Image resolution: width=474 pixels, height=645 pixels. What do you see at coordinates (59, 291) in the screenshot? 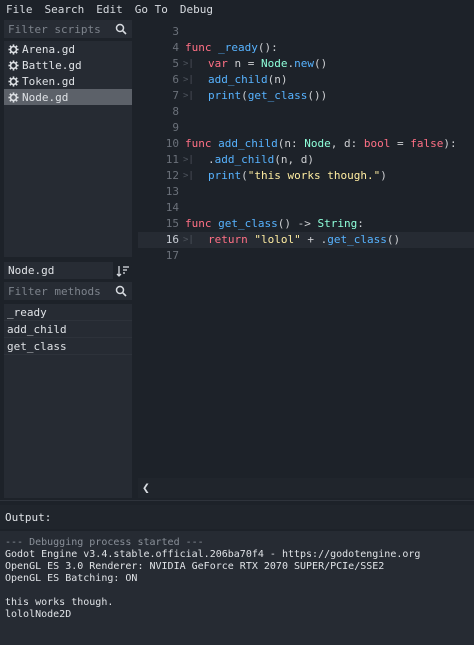
I see `methods-filter-input` at bounding box center [59, 291].